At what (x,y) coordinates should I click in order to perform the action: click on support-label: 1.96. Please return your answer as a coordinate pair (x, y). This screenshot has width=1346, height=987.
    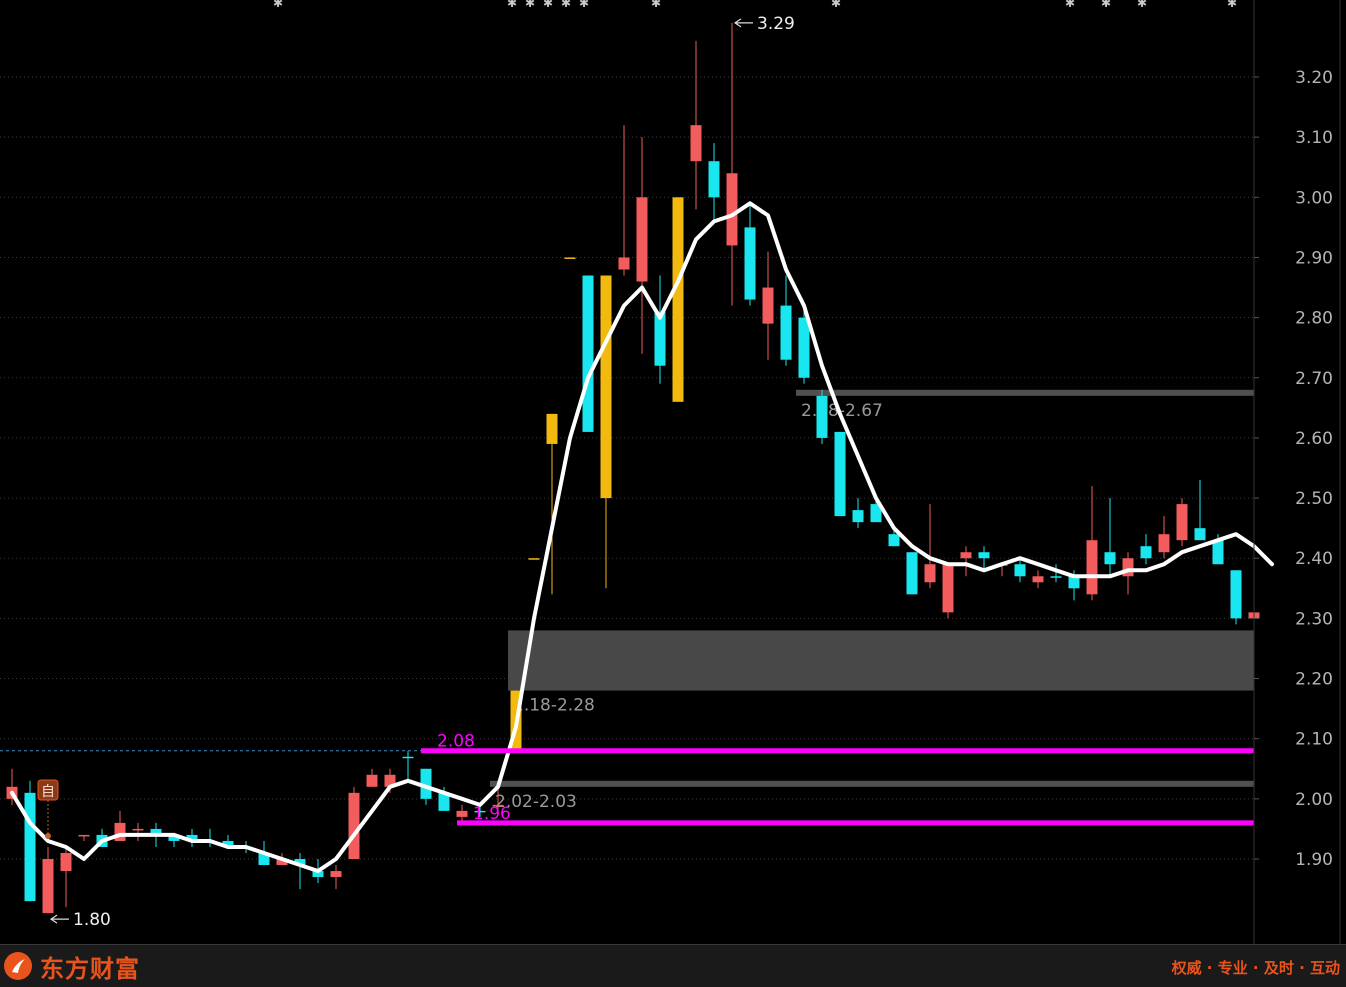
    Looking at the image, I should click on (492, 814).